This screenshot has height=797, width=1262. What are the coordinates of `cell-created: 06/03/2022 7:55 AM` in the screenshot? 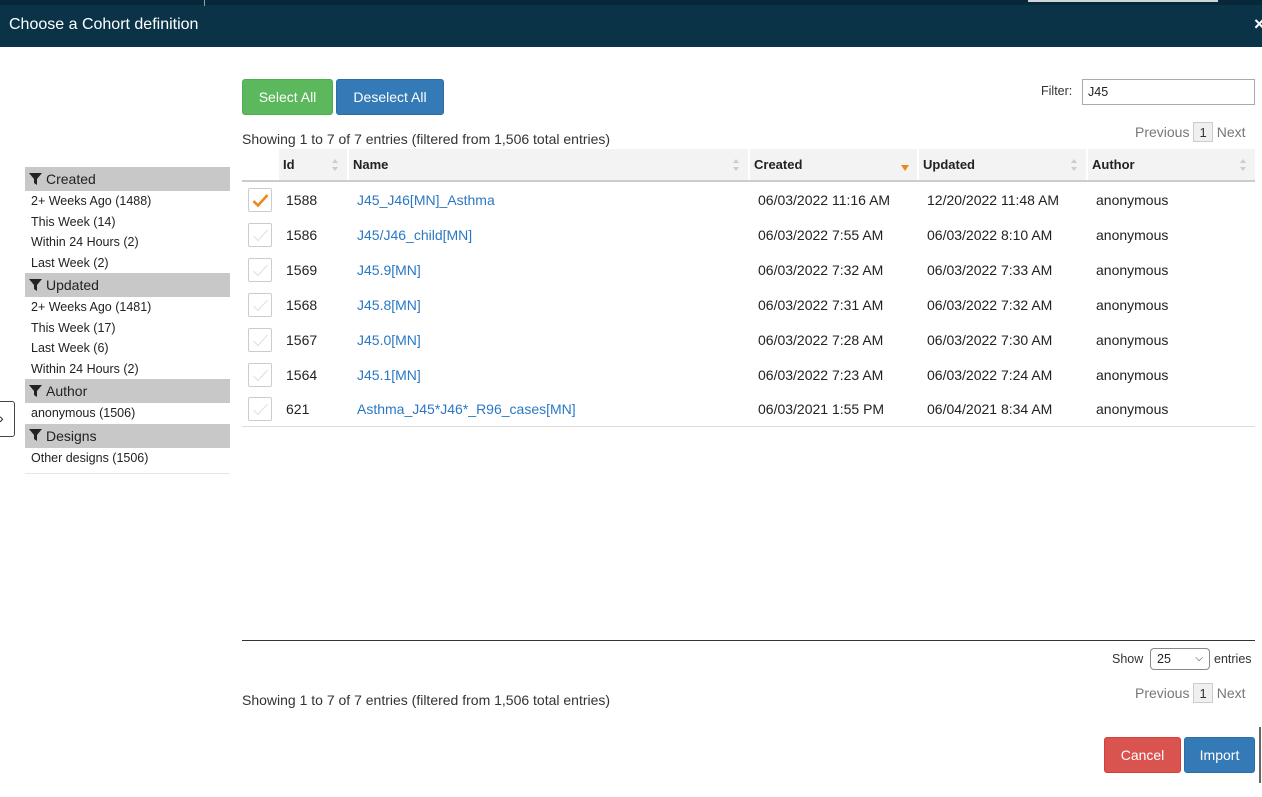 It's located at (821, 234).